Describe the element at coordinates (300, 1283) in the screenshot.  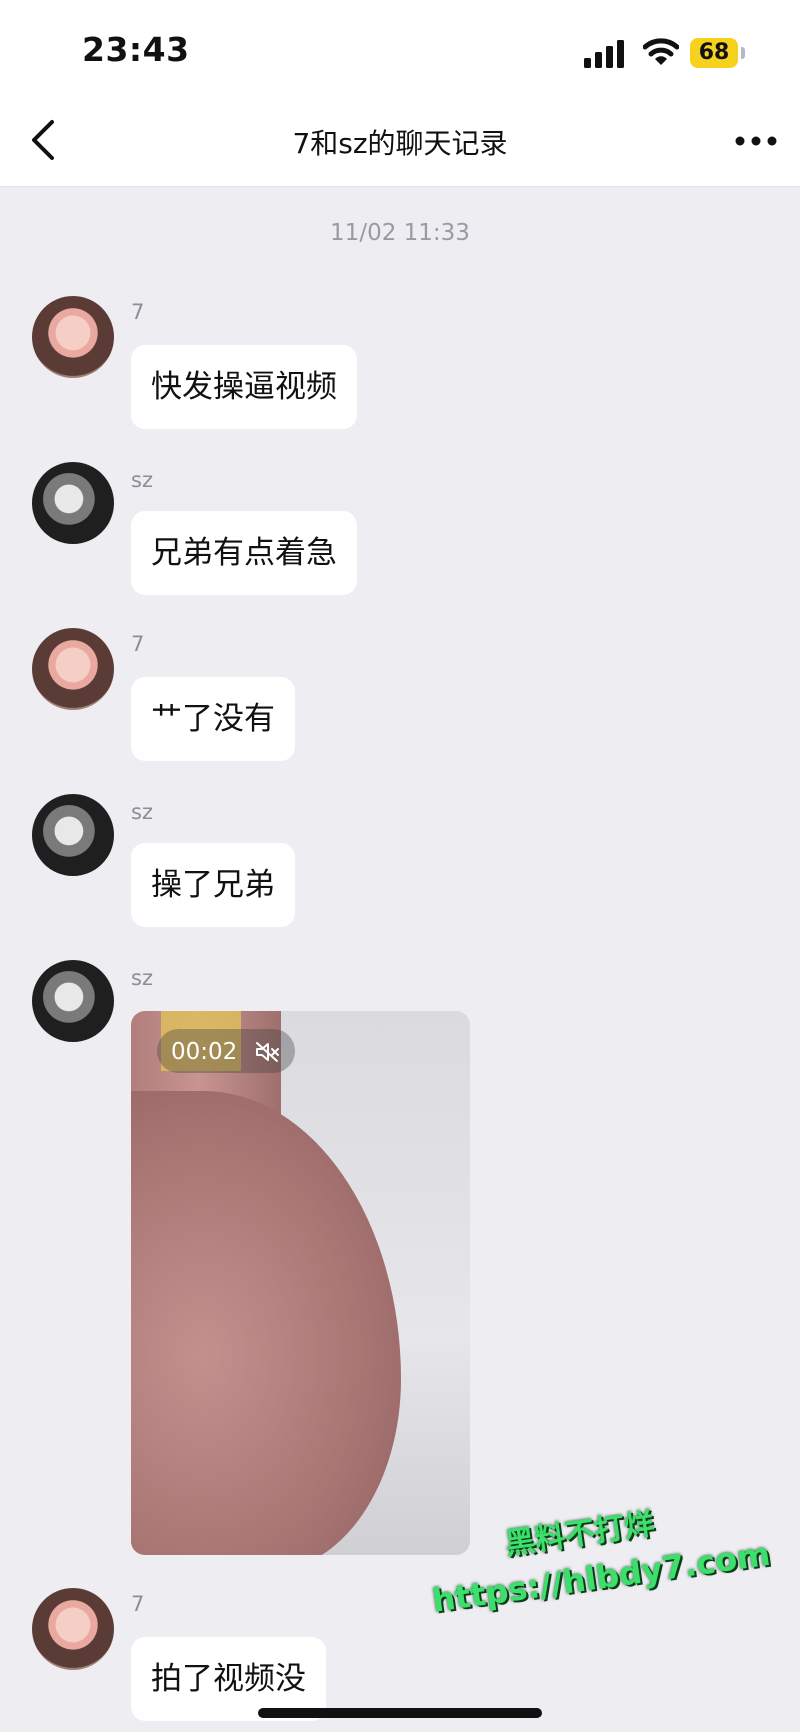
I see `video-message: 00:02` at that location.